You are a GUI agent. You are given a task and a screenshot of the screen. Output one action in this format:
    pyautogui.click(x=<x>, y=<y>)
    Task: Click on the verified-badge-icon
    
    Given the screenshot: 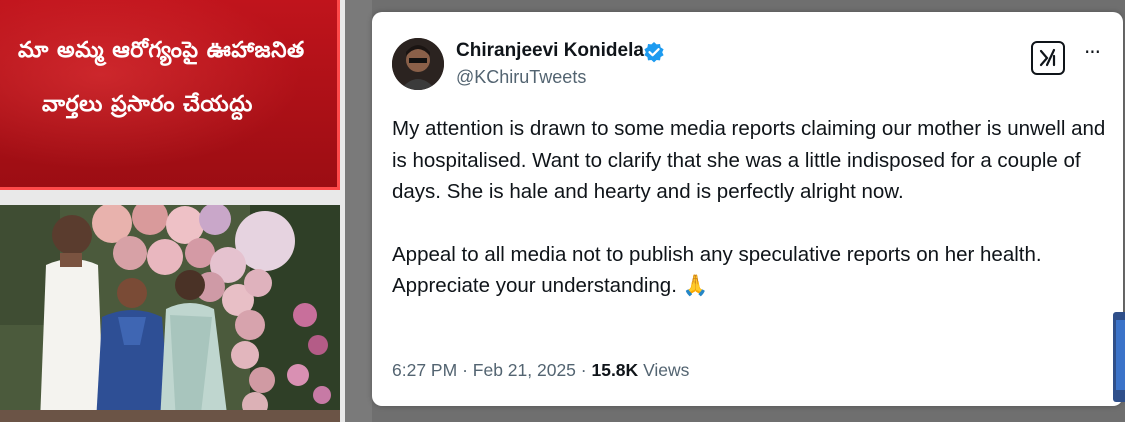 What is the action you would take?
    pyautogui.click(x=654, y=52)
    